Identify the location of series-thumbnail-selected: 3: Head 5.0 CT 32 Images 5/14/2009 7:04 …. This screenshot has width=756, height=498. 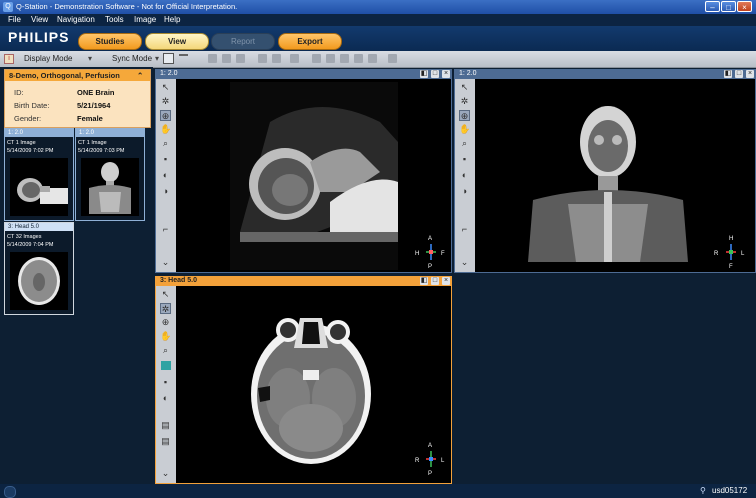
(39, 268).